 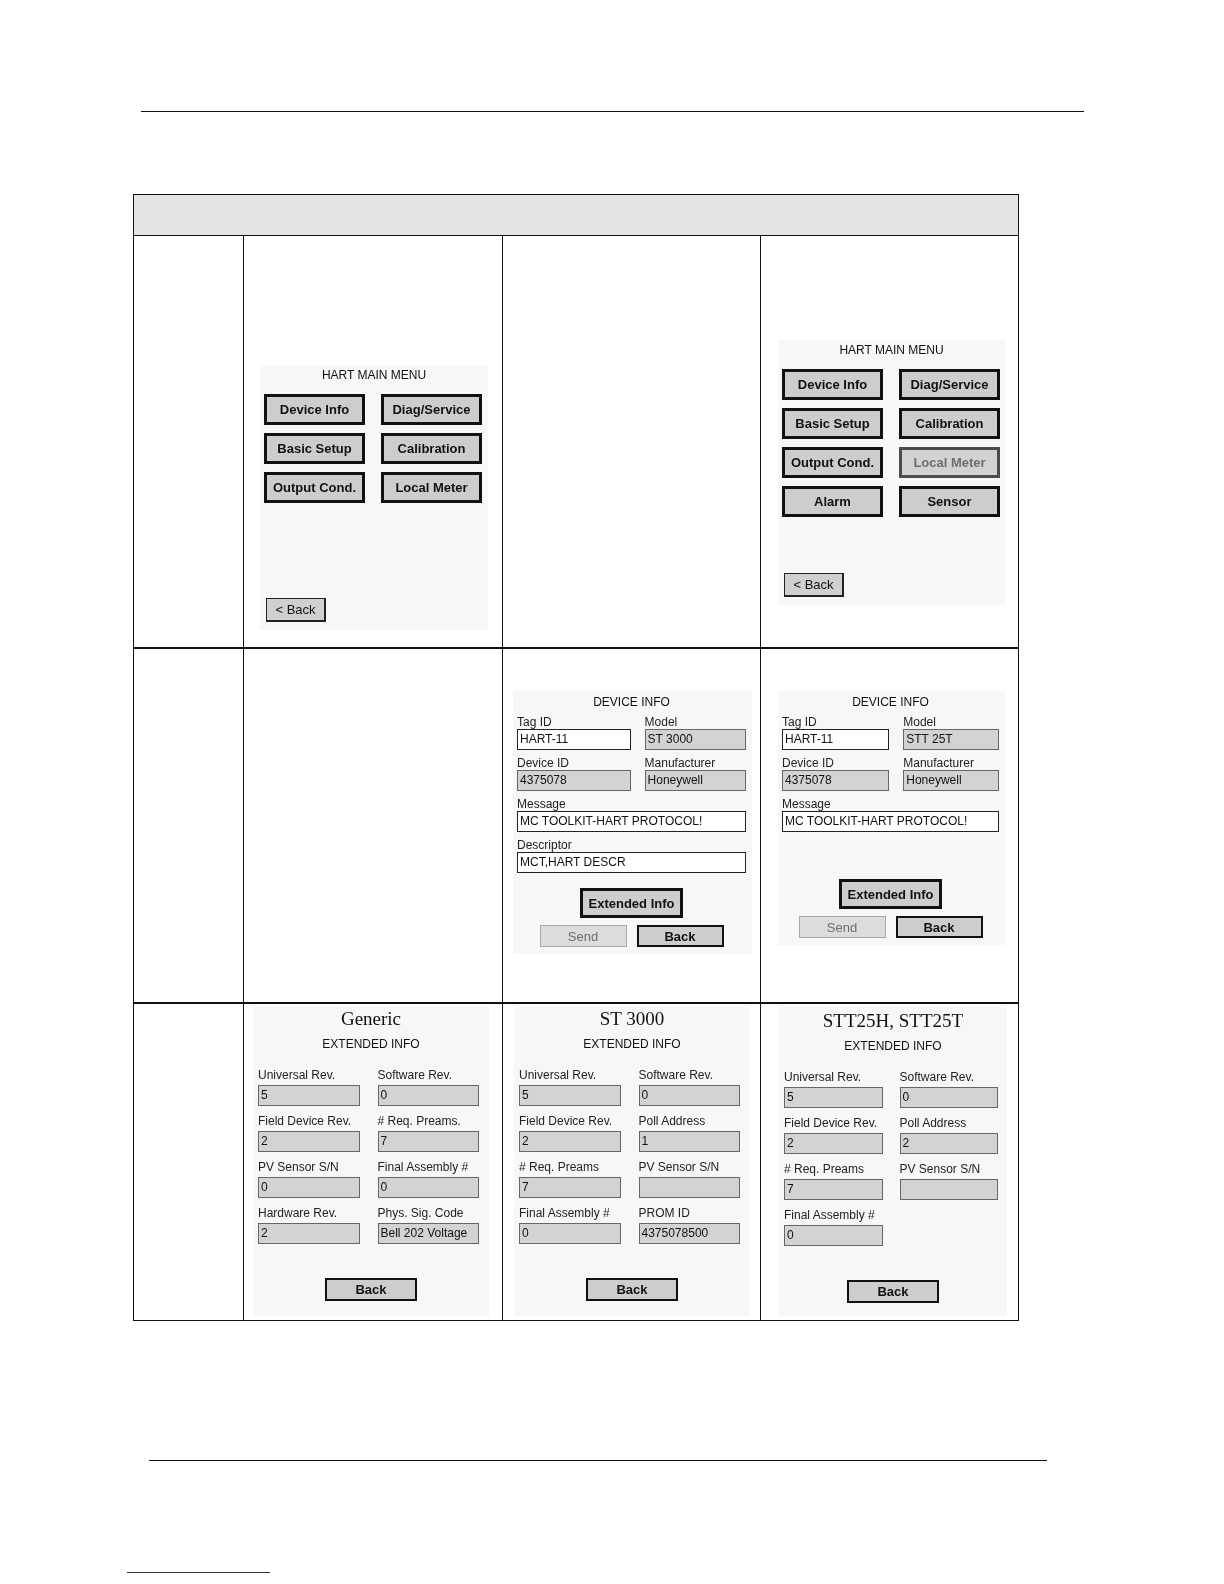 What do you see at coordinates (428, 1233) in the screenshot?
I see `text-field: Bell 202 Voltage` at bounding box center [428, 1233].